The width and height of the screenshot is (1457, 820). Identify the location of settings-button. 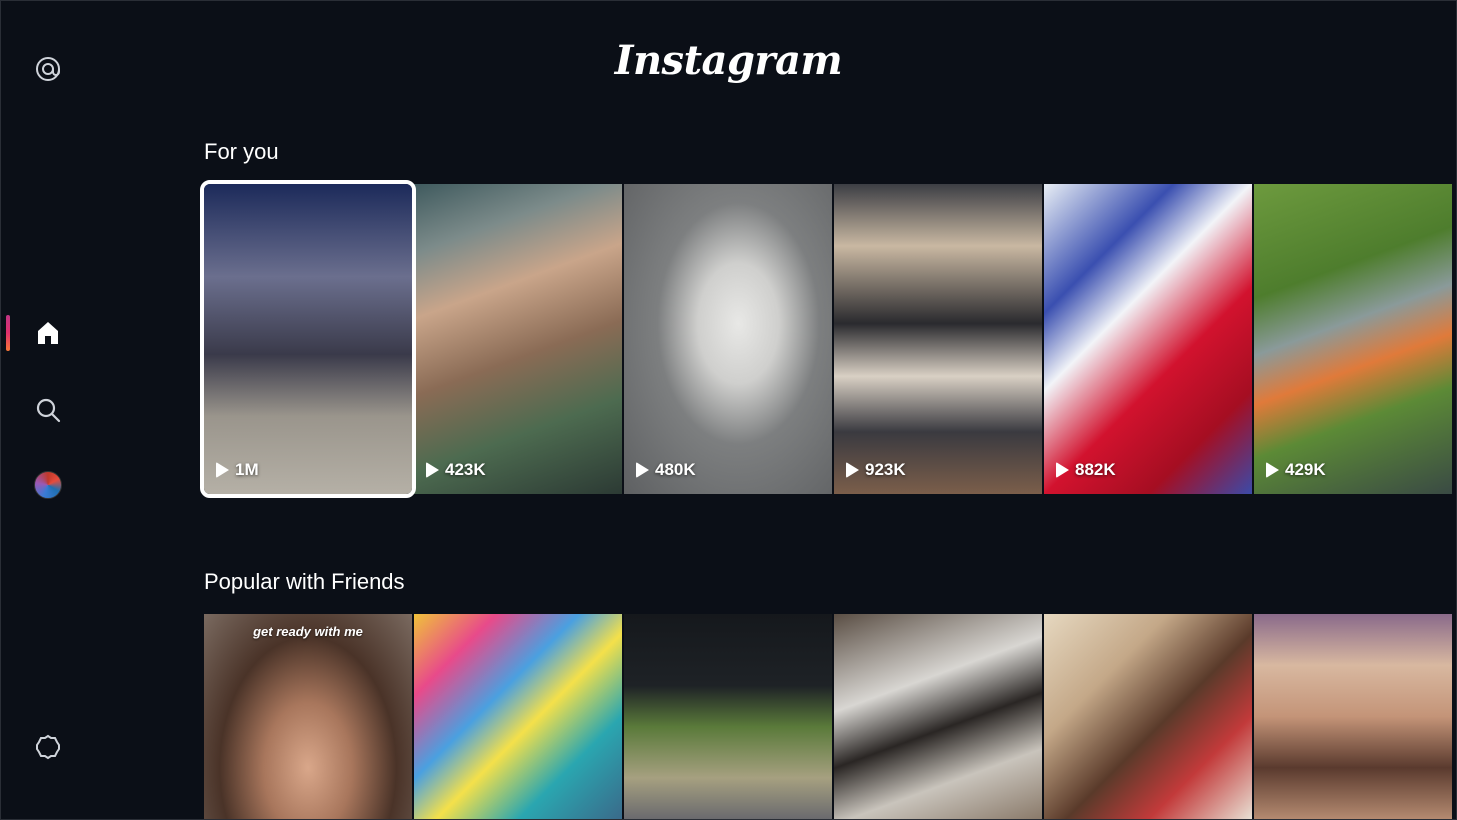
(48, 747).